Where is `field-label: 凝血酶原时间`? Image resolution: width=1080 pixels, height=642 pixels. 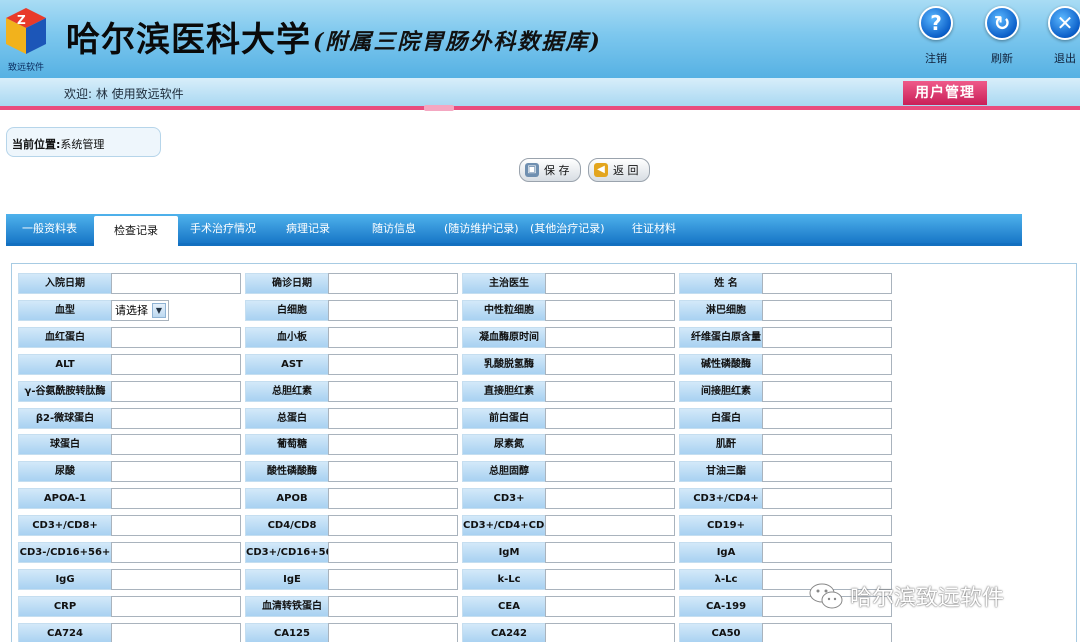 field-label: 凝血酶原时间 is located at coordinates (509, 337).